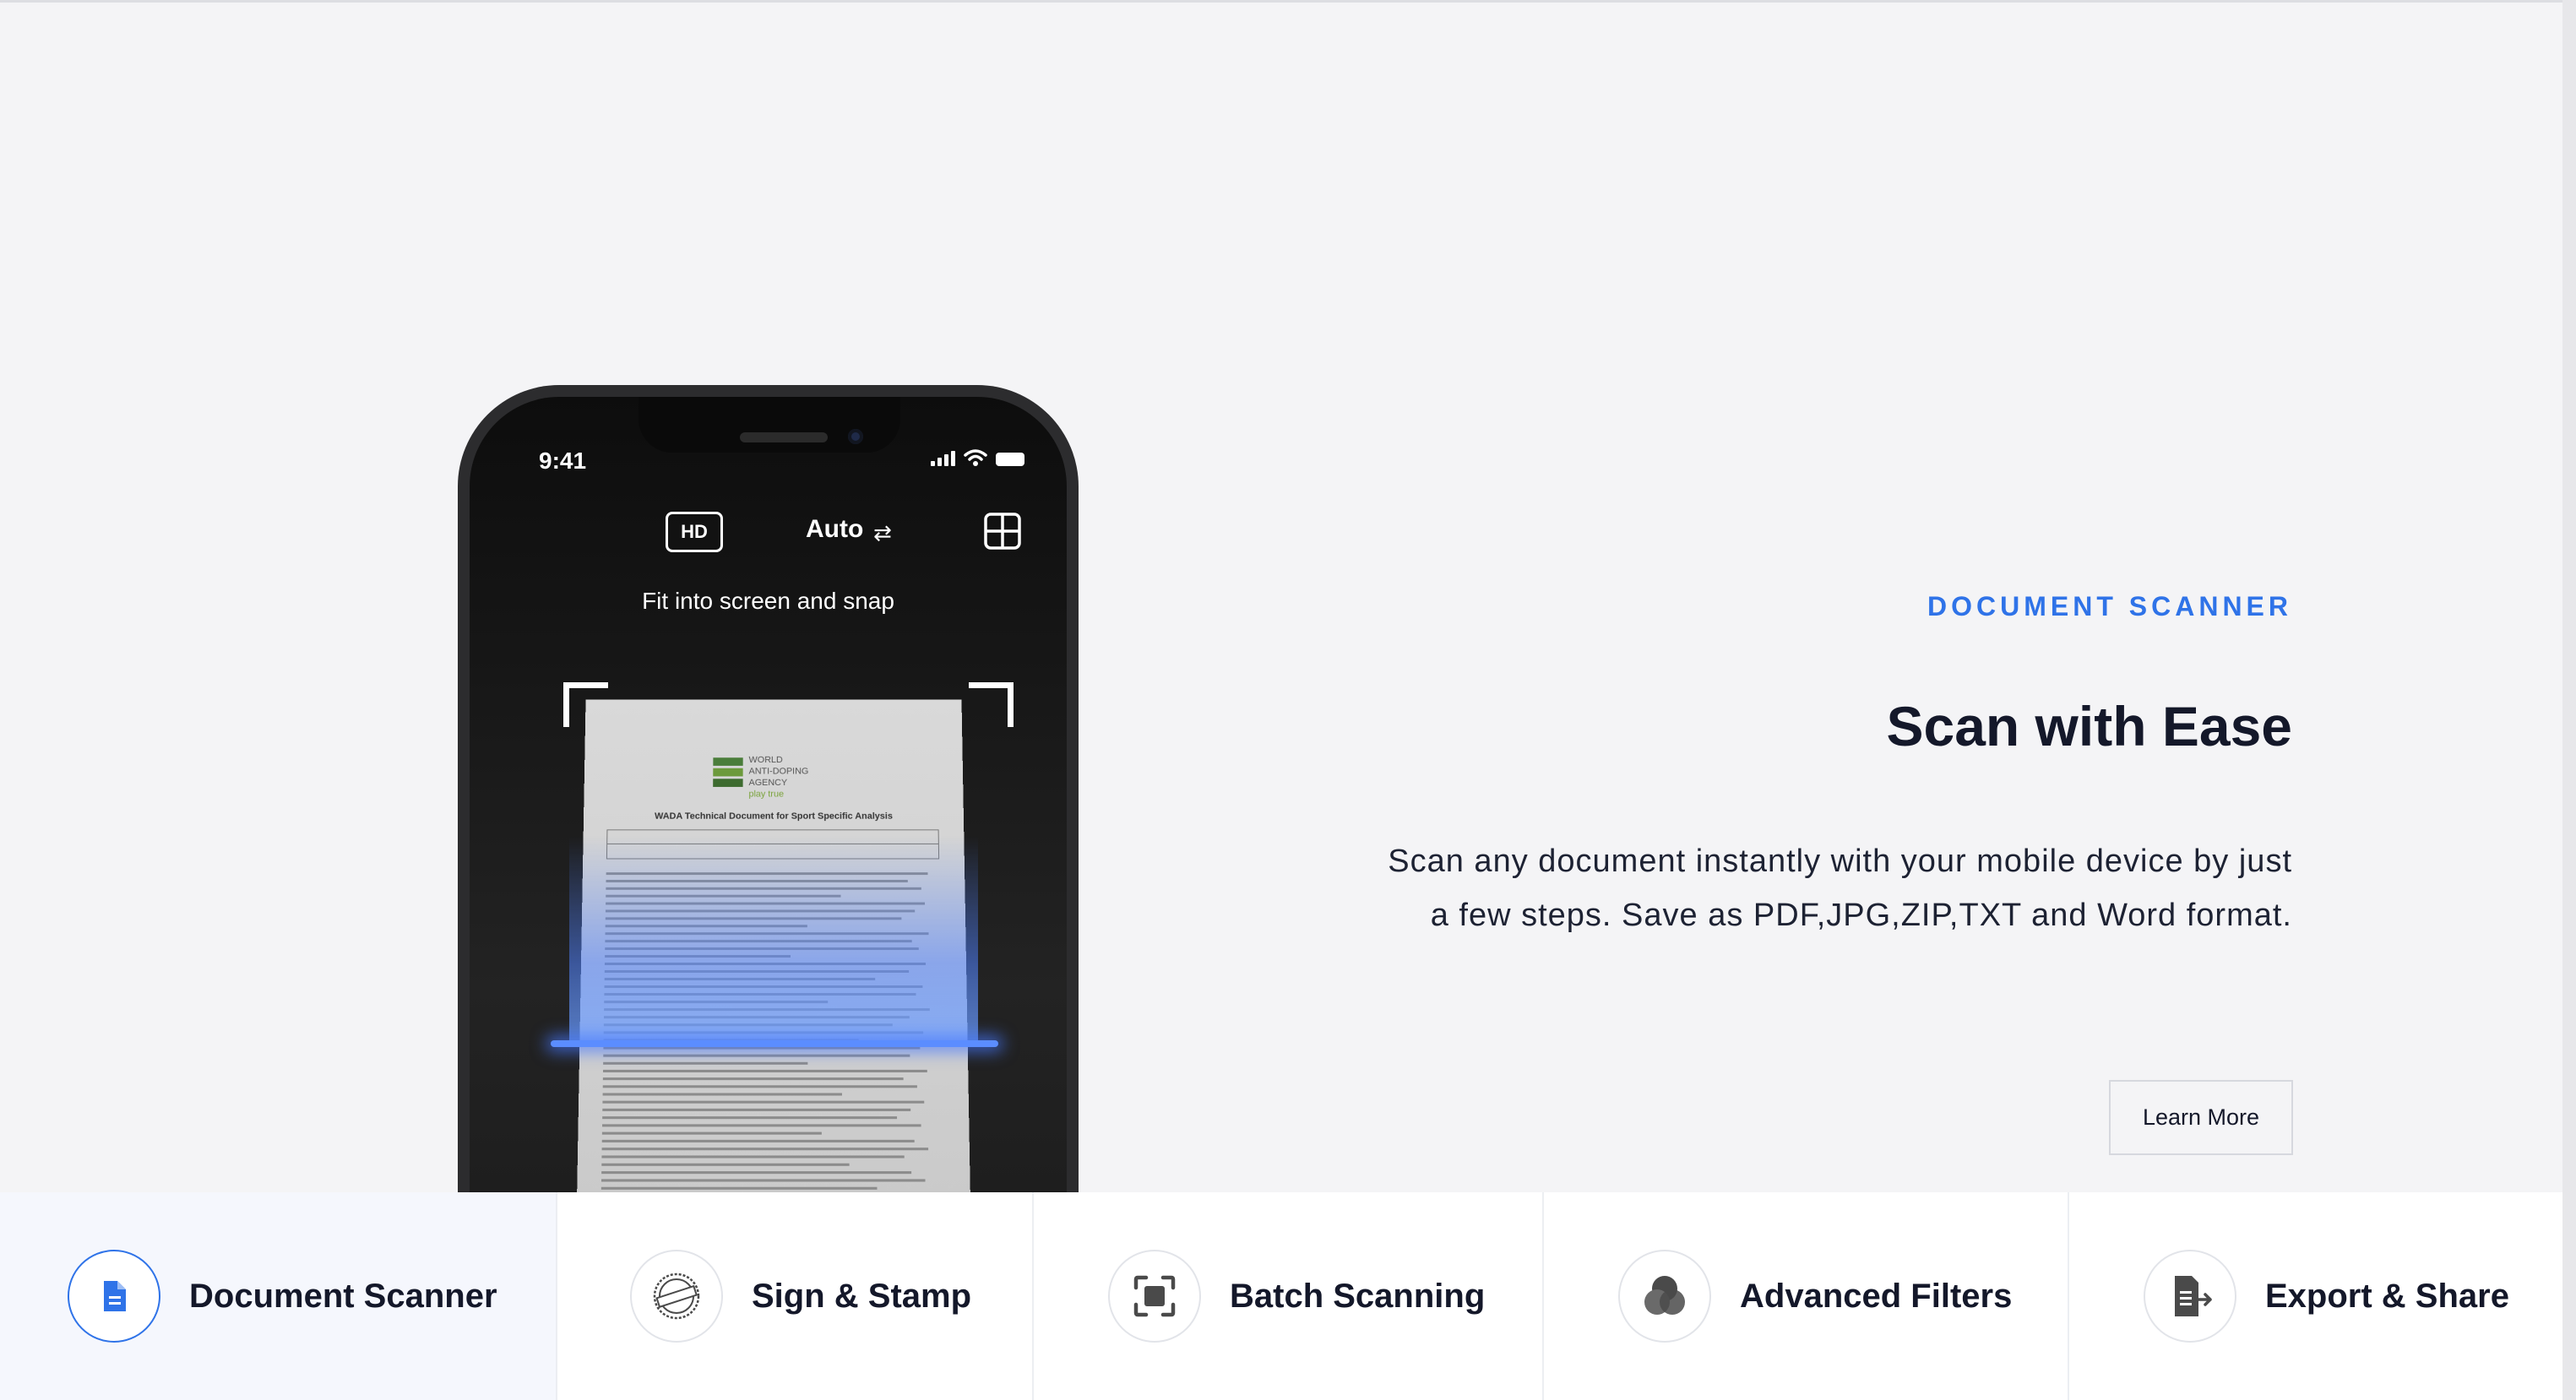 The image size is (2576, 1400). I want to click on export-icon, so click(2190, 1297).